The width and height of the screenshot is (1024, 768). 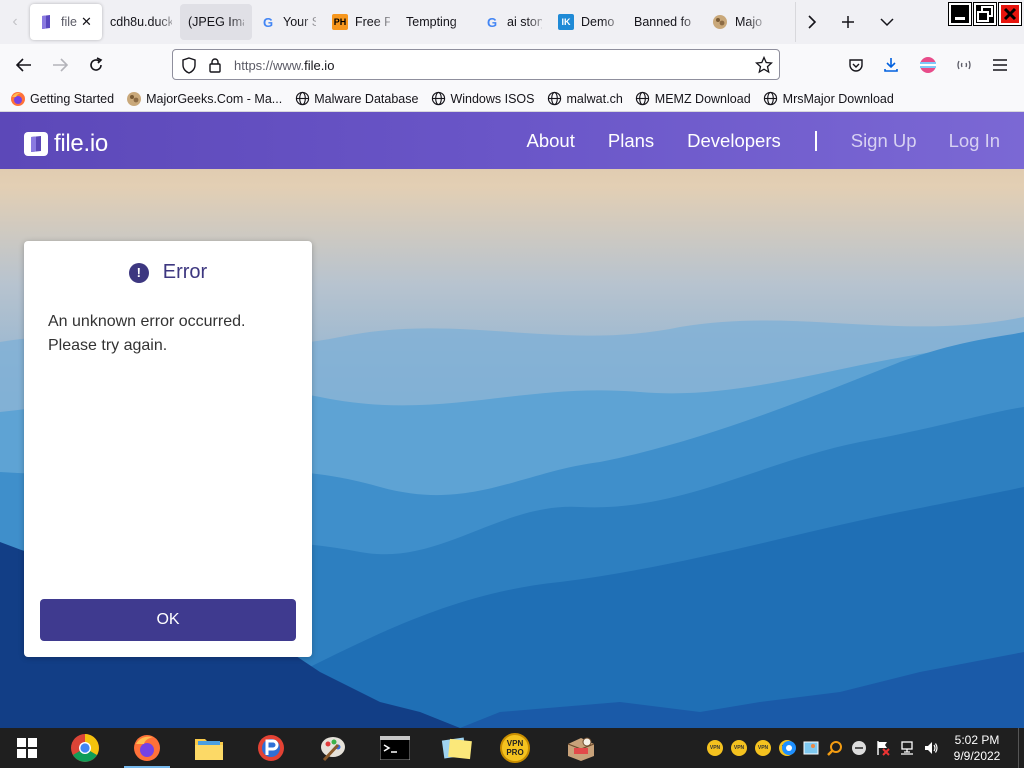 I want to click on url-text: https://www.file.io, so click(x=284, y=65).